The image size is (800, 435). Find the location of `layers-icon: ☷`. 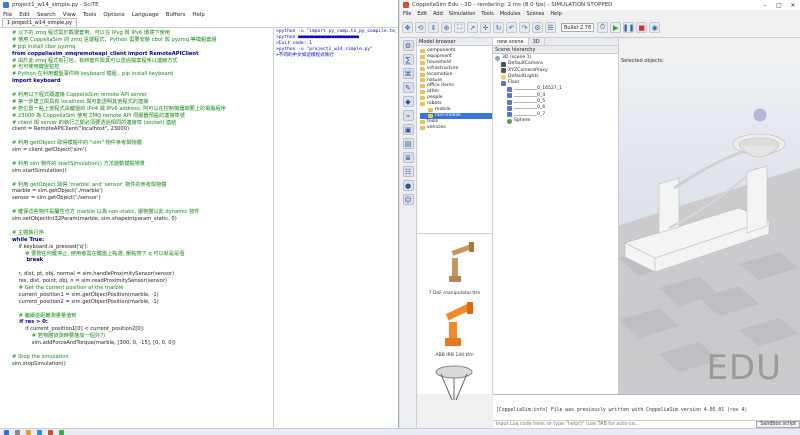

layers-icon: ☷ is located at coordinates (408, 171).